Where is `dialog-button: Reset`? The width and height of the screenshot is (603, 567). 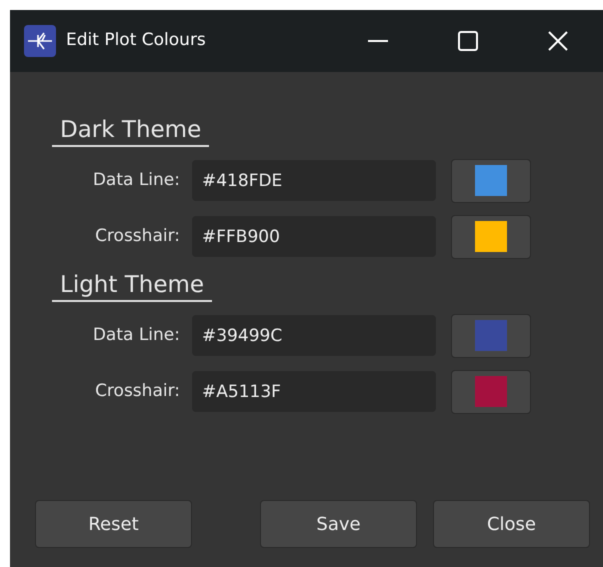 dialog-button: Reset is located at coordinates (113, 524).